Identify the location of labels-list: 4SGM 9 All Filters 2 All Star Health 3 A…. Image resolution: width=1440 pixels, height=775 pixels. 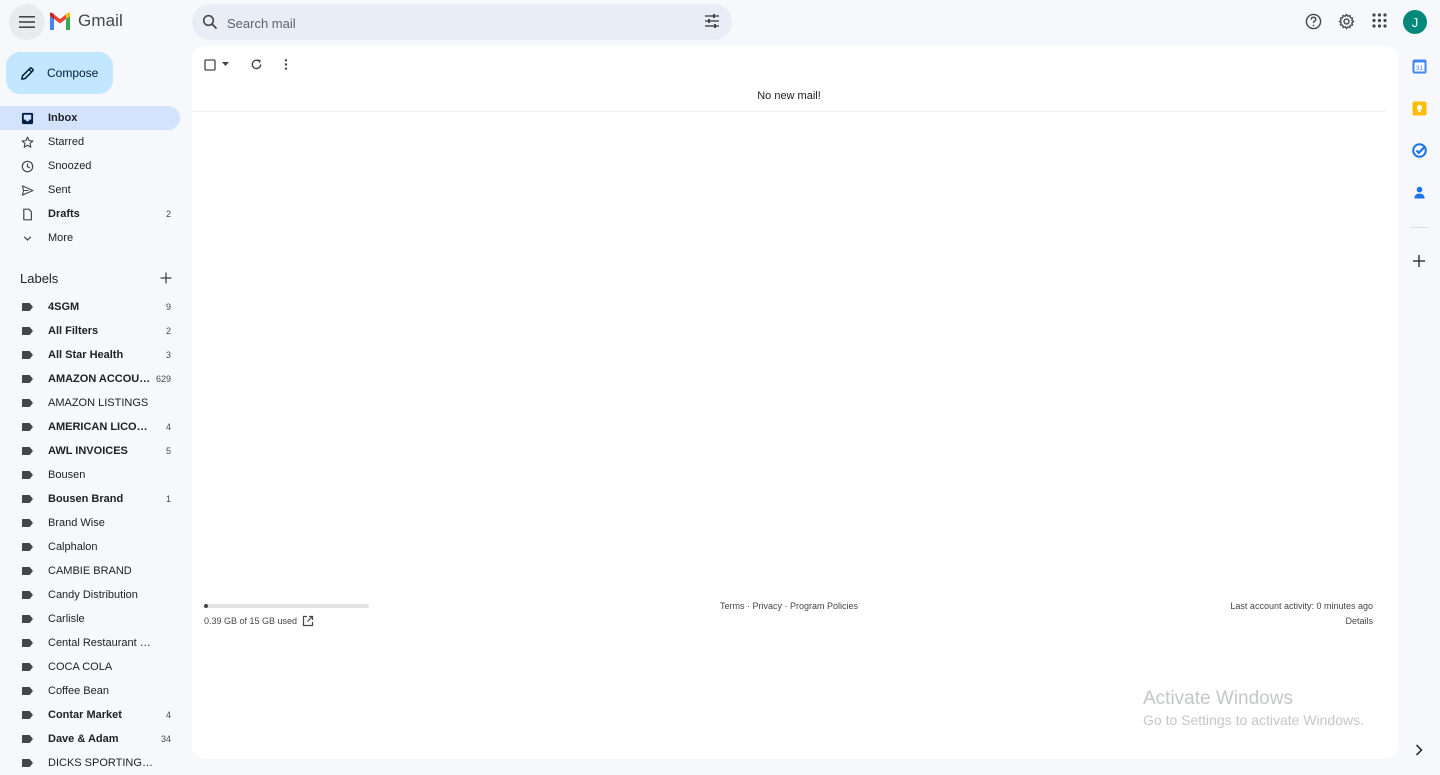
(90, 535).